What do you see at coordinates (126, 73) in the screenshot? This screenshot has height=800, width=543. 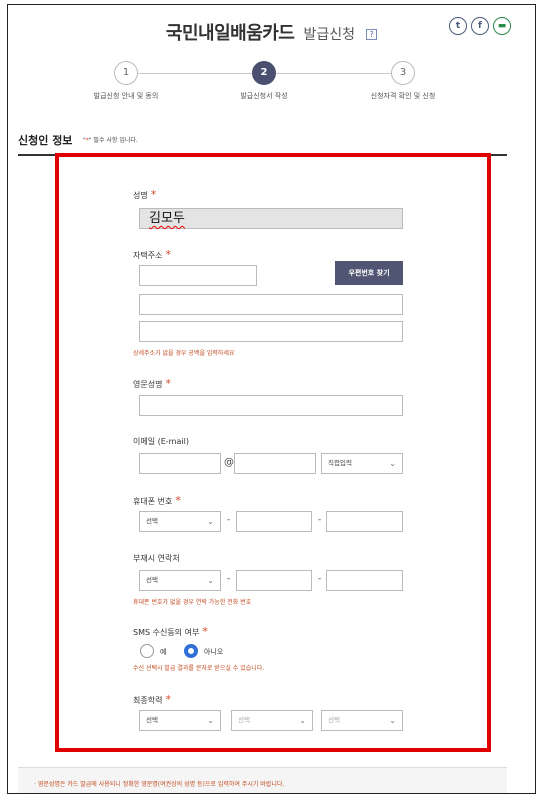 I see `step-number: 1` at bounding box center [126, 73].